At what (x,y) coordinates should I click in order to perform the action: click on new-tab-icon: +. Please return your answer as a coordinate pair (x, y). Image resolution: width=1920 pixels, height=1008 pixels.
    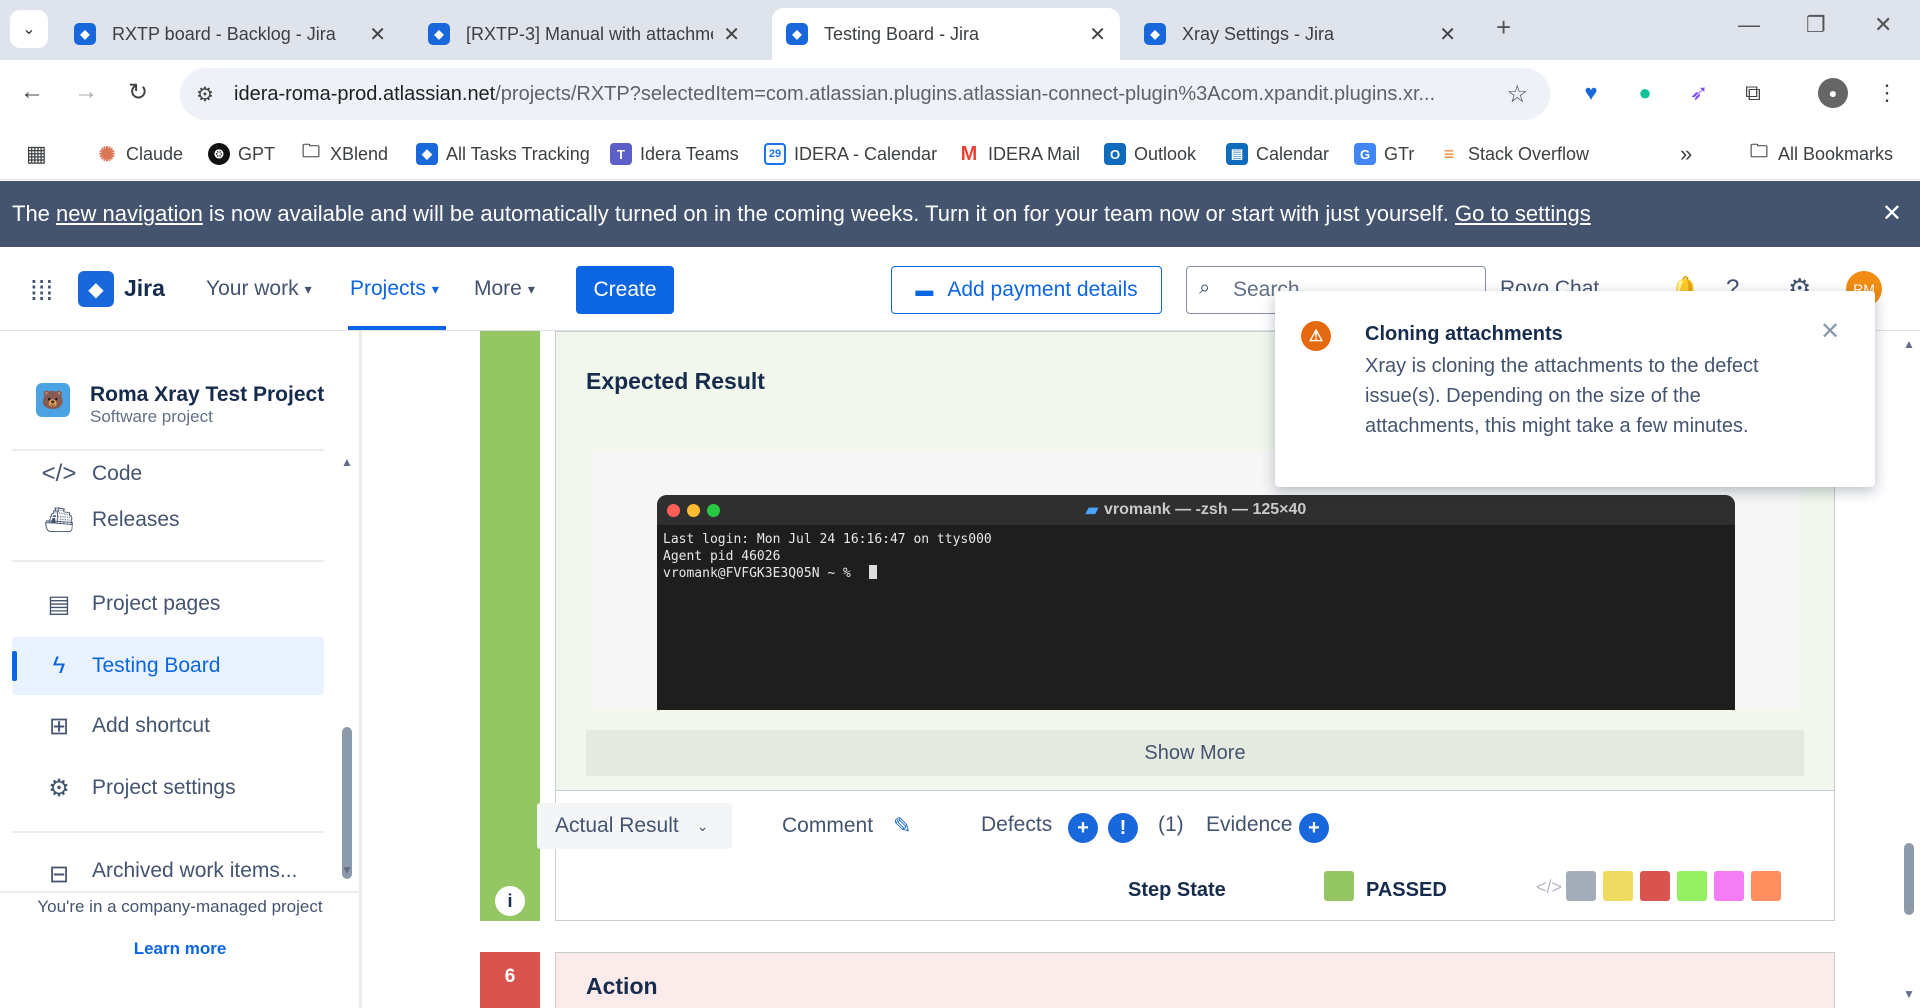
    Looking at the image, I should click on (1503, 27).